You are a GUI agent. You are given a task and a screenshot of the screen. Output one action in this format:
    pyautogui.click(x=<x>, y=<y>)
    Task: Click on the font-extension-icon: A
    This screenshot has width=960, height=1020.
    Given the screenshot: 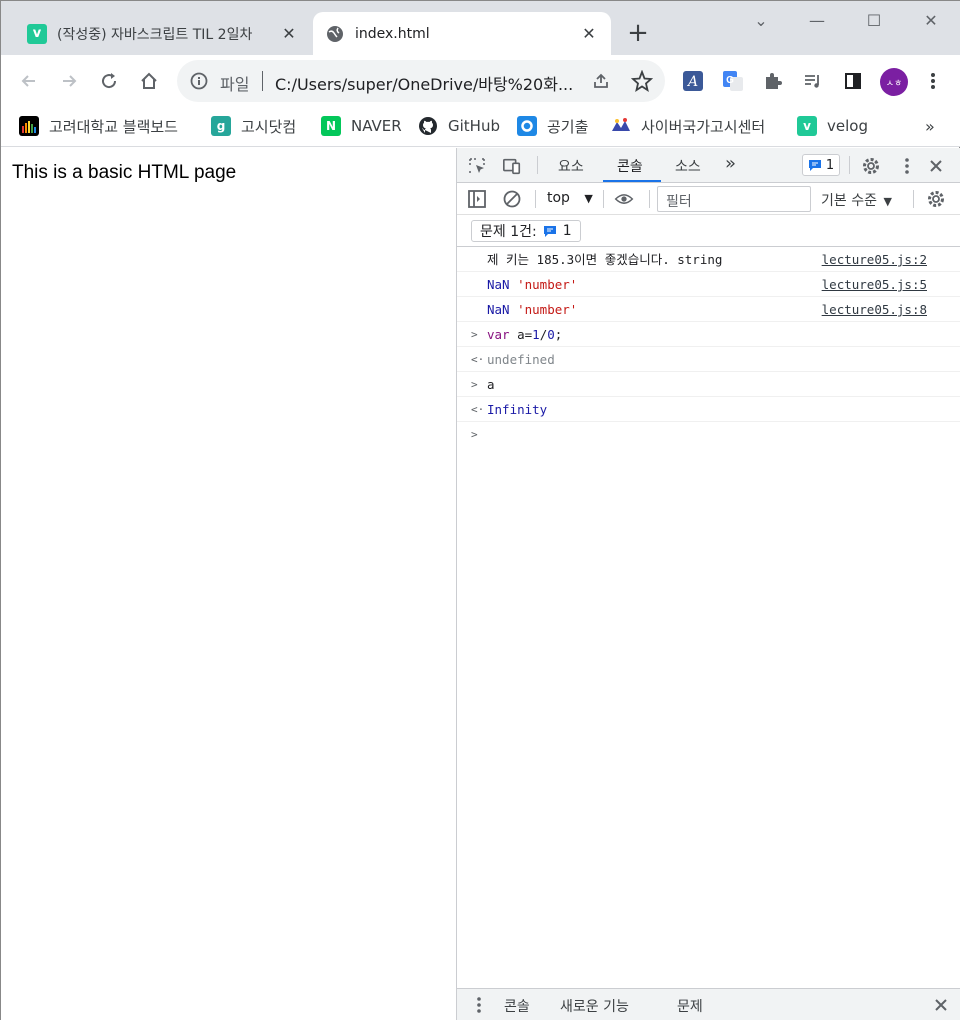 What is the action you would take?
    pyautogui.click(x=693, y=81)
    